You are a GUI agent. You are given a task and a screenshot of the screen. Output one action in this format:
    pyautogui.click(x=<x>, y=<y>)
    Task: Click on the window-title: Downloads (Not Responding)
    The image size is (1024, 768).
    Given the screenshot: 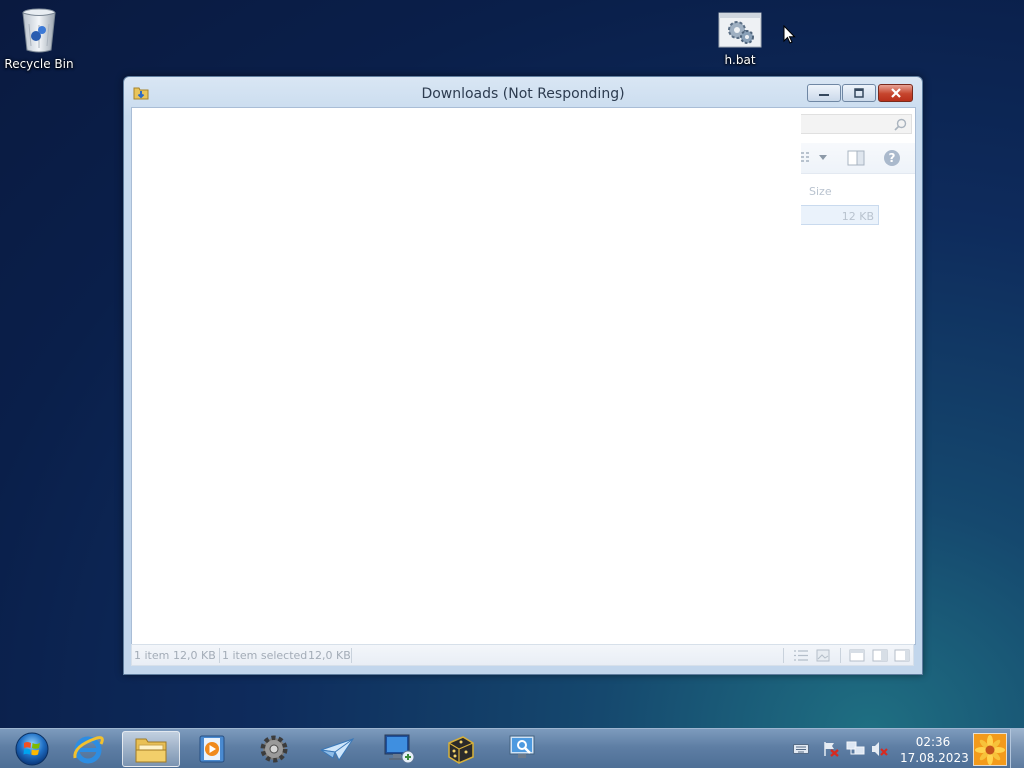 What is the action you would take?
    pyautogui.click(x=523, y=94)
    